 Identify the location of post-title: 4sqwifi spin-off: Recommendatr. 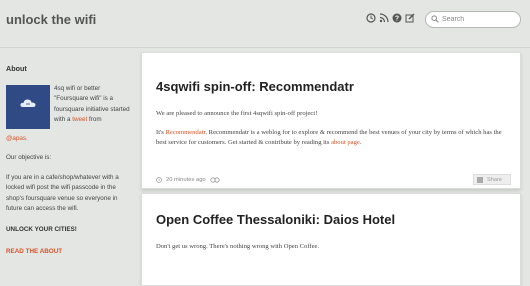
(255, 86).